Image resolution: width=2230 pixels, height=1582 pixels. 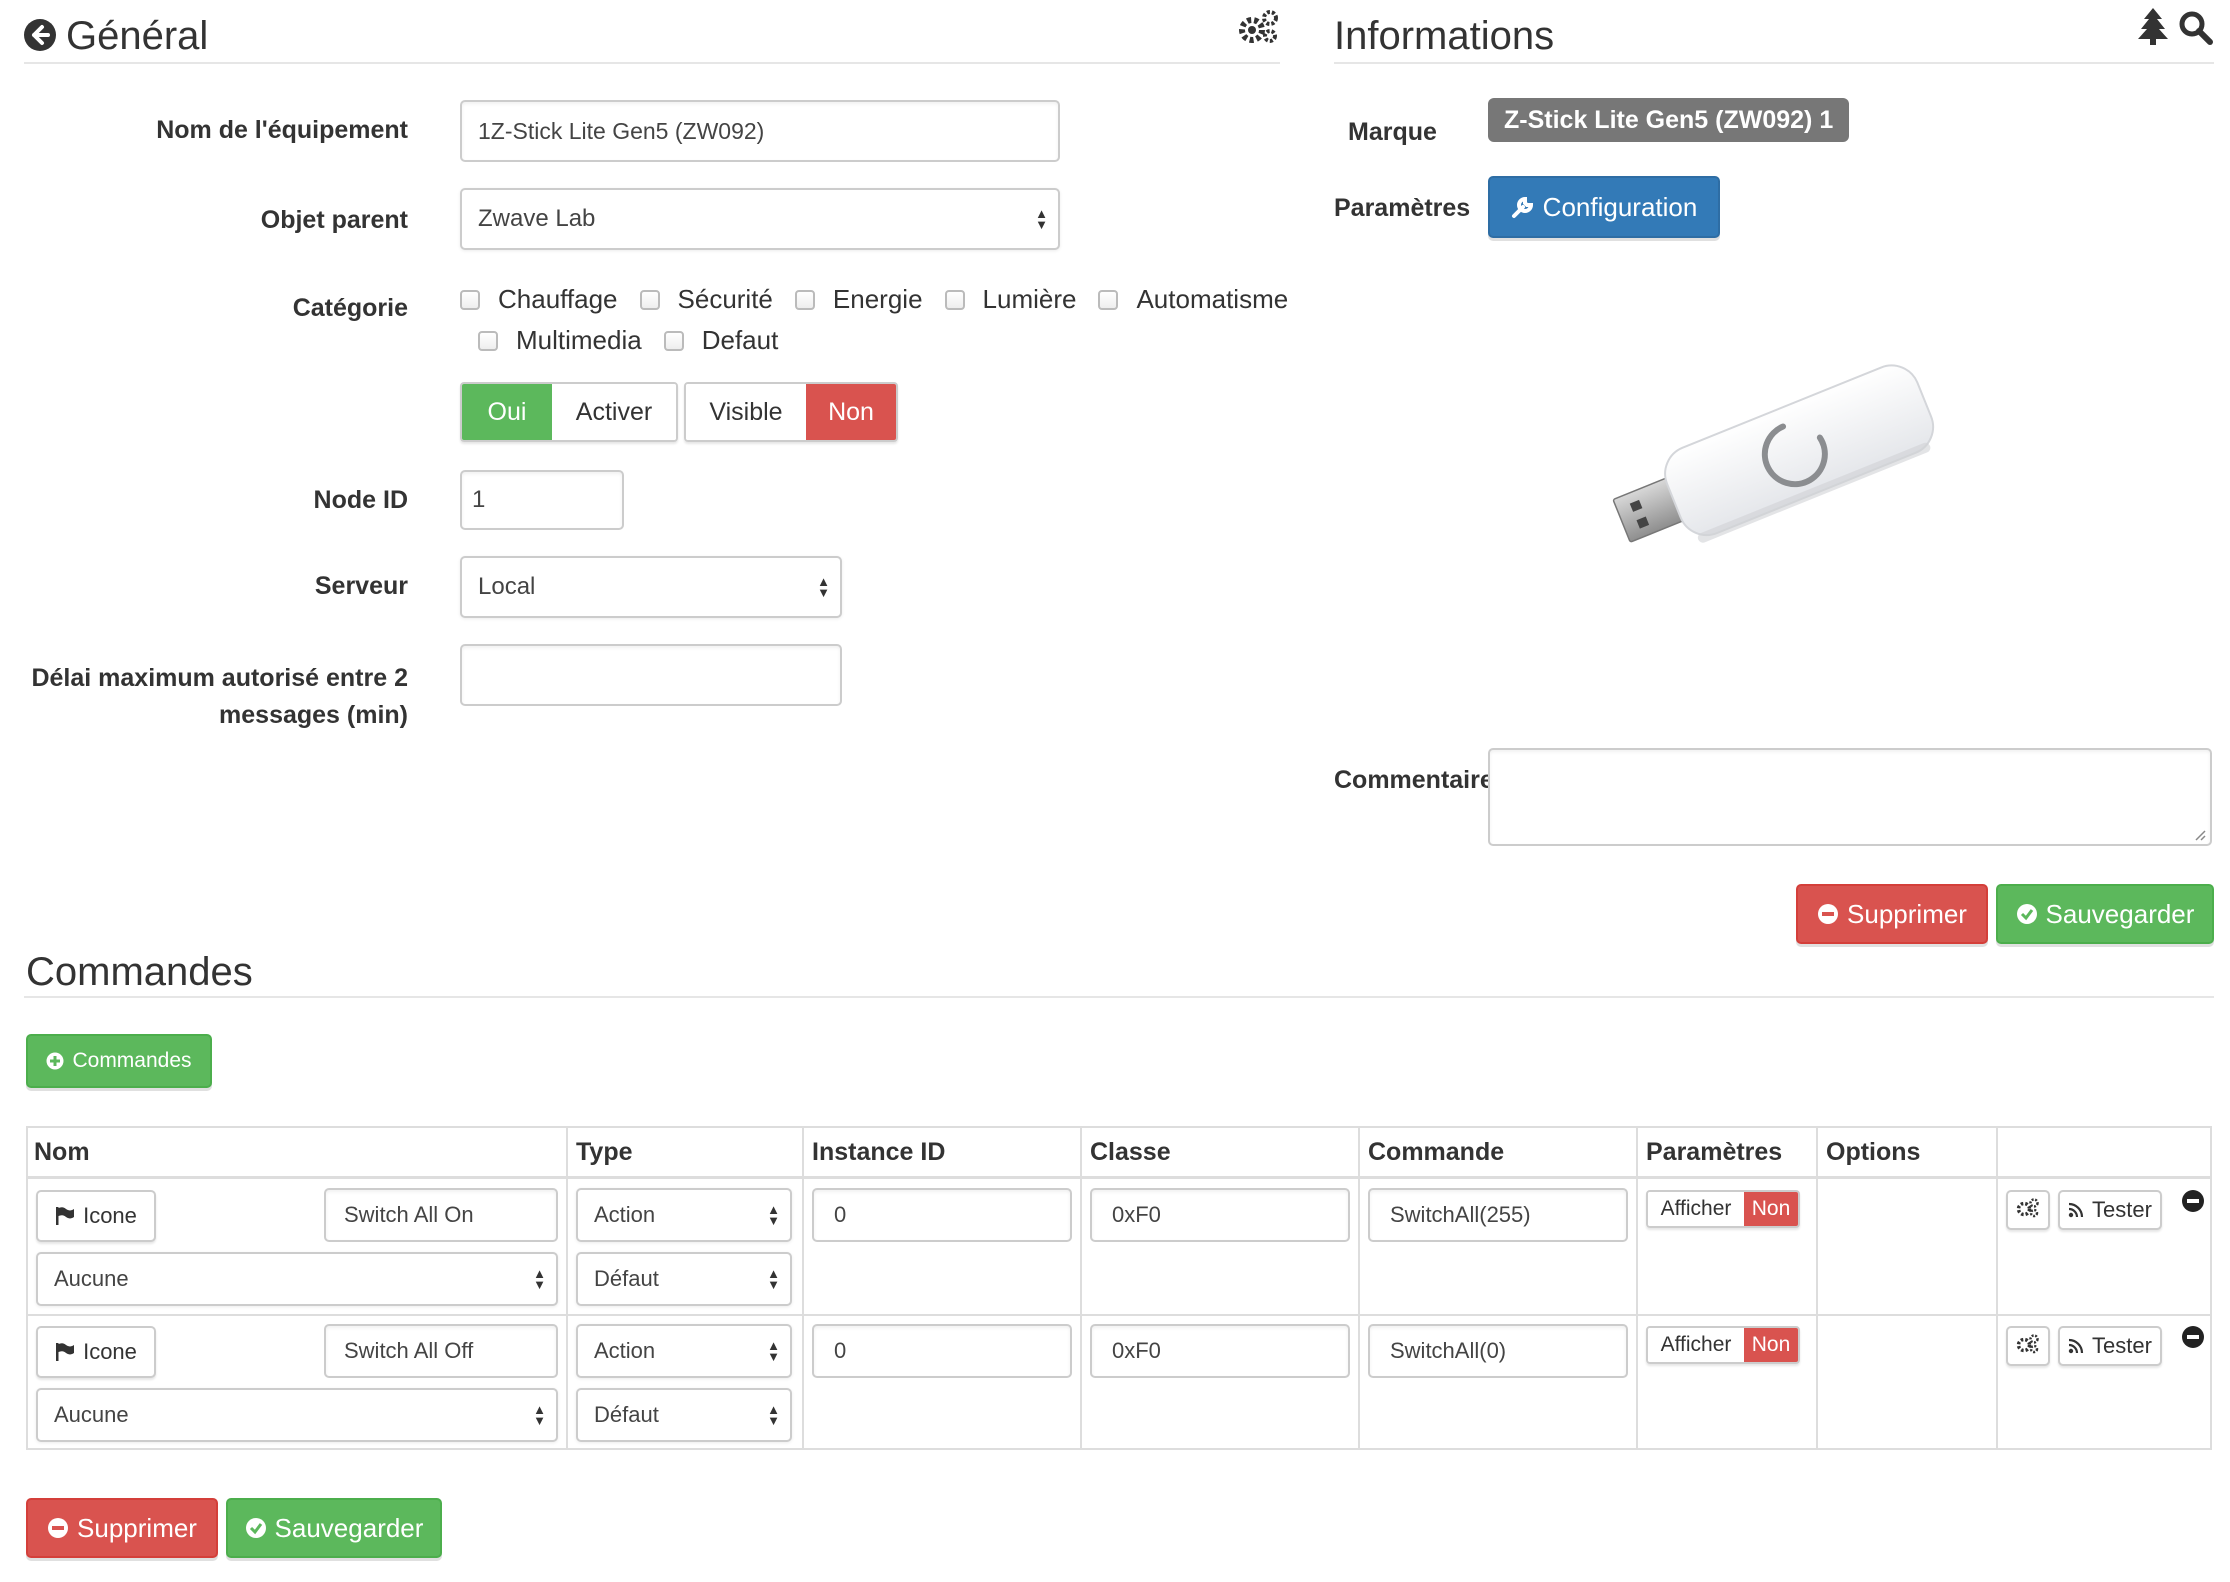 I want to click on category-energie: Energie, so click(x=858, y=299).